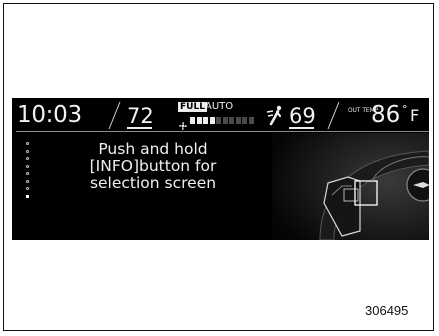 The image size is (439, 336). Describe the element at coordinates (386, 115) in the screenshot. I see `outside-temp-value: 86` at that location.